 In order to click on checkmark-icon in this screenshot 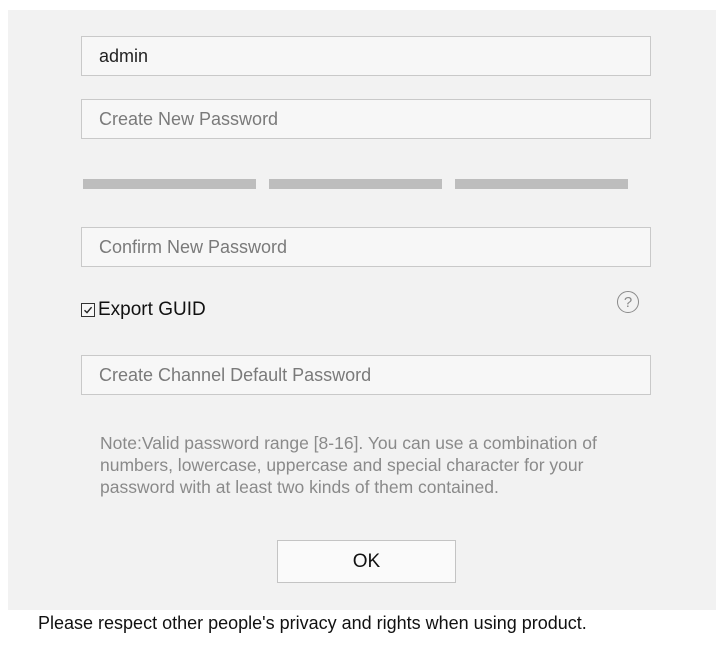, I will do `click(88, 310)`.